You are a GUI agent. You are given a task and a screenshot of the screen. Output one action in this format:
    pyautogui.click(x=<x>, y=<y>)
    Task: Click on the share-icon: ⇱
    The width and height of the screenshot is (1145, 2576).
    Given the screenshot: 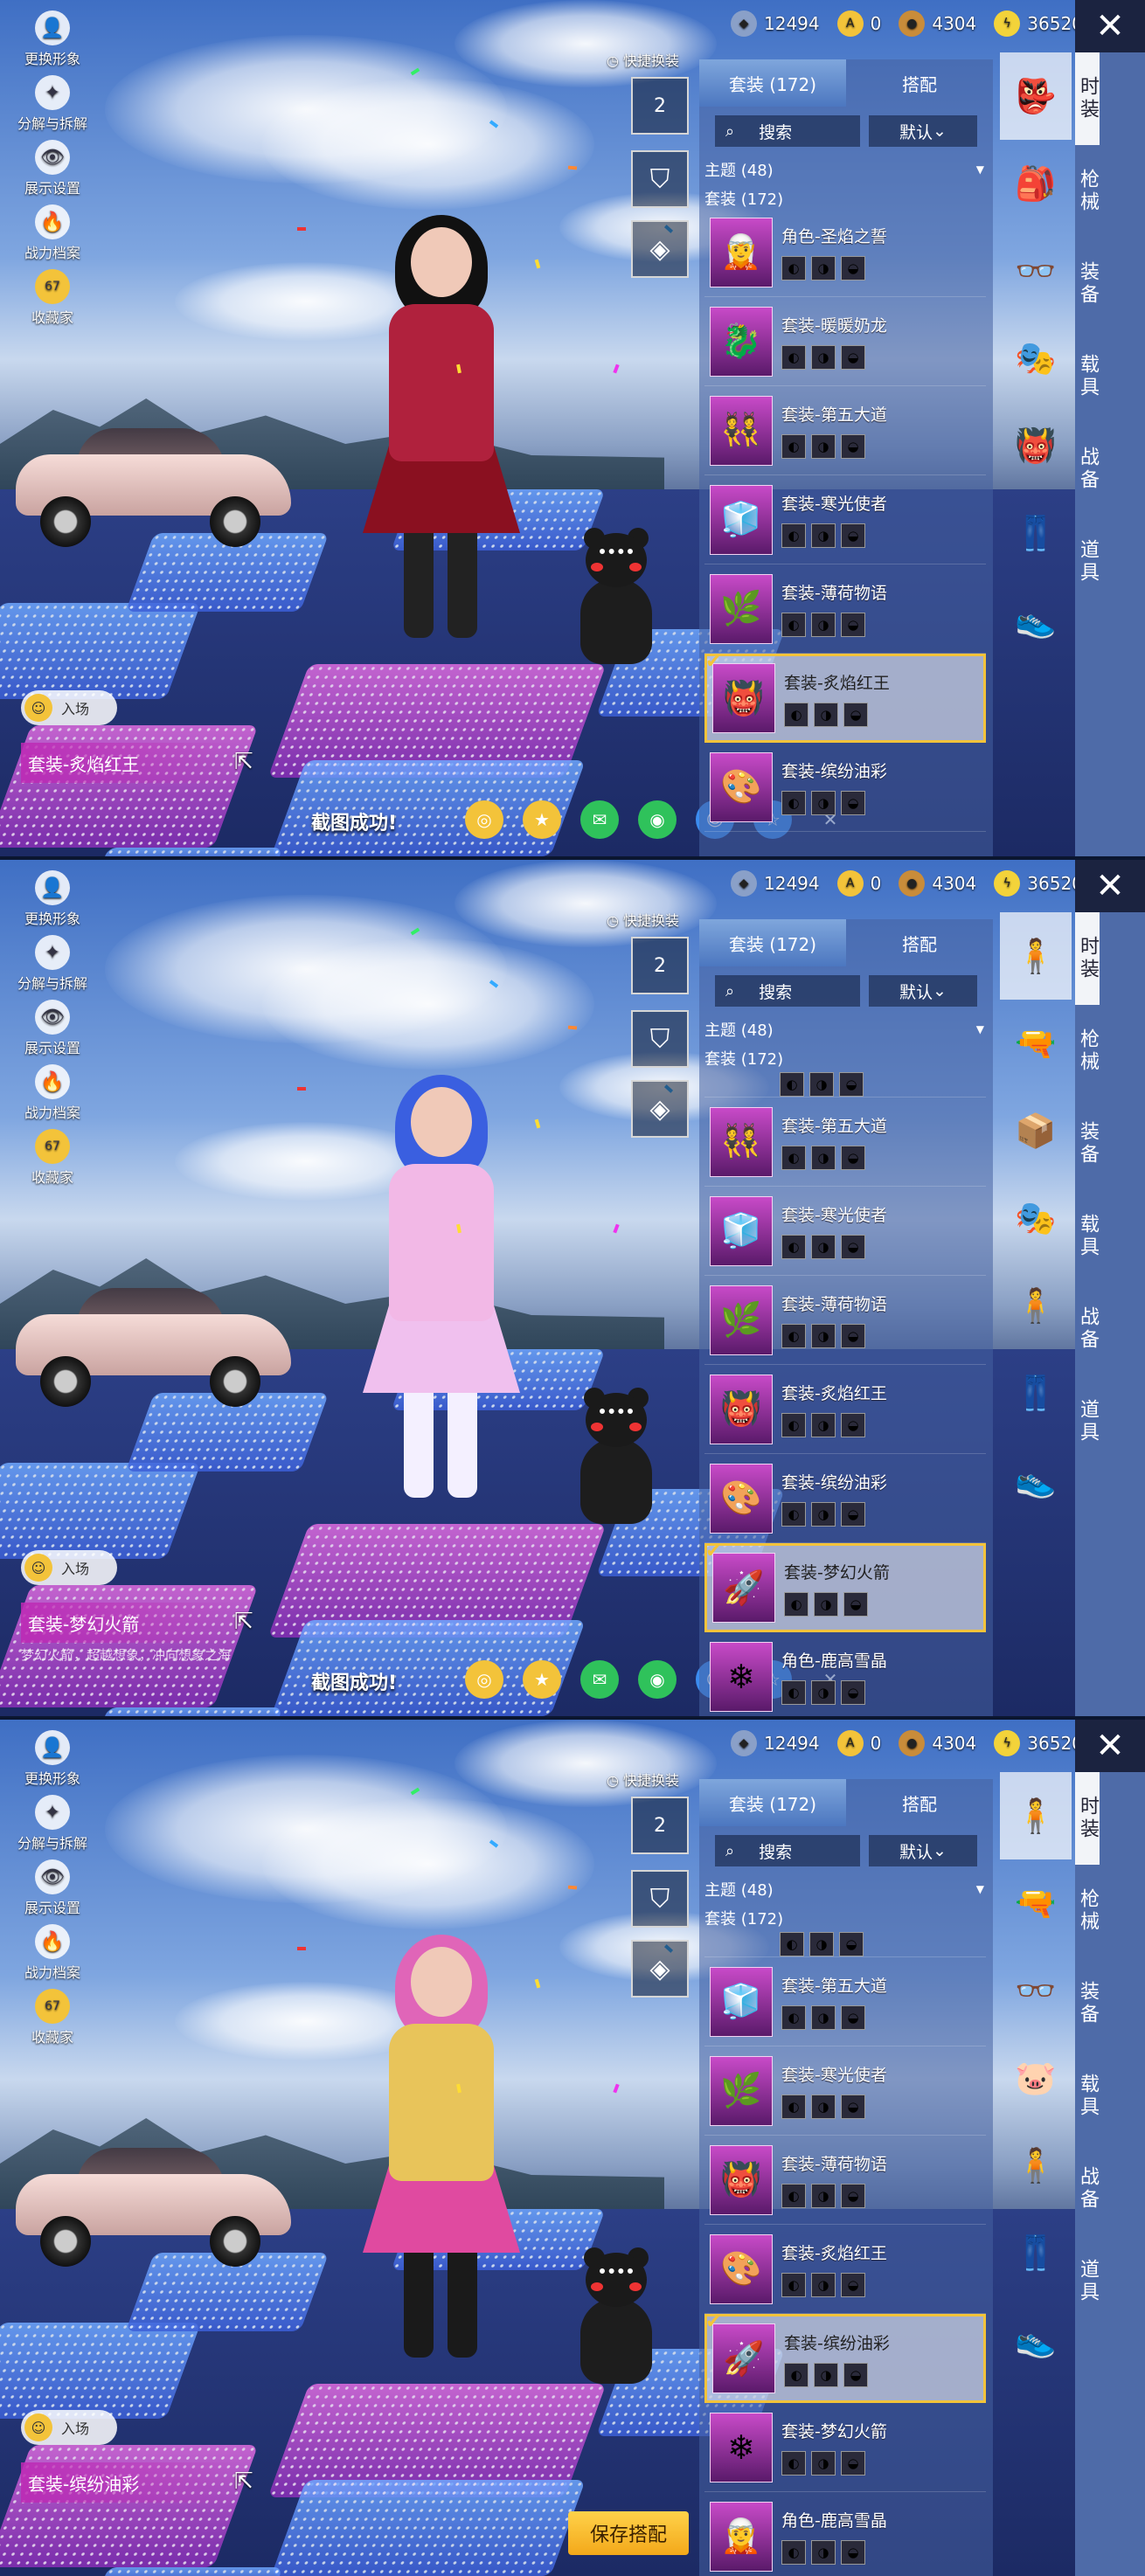 What is the action you would take?
    pyautogui.click(x=248, y=2482)
    